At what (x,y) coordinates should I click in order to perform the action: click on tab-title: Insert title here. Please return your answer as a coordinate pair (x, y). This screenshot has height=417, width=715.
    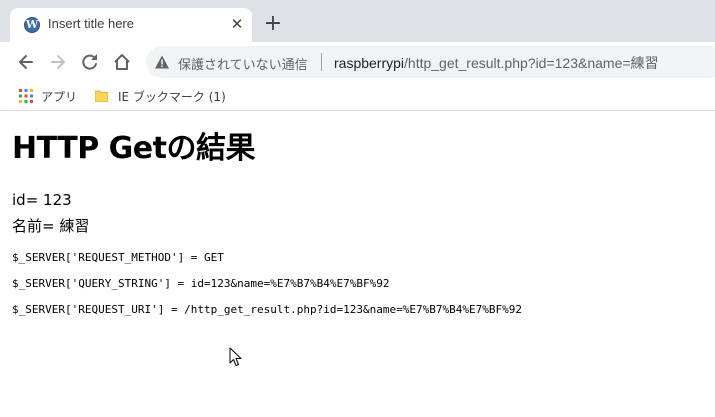
    Looking at the image, I should click on (91, 23).